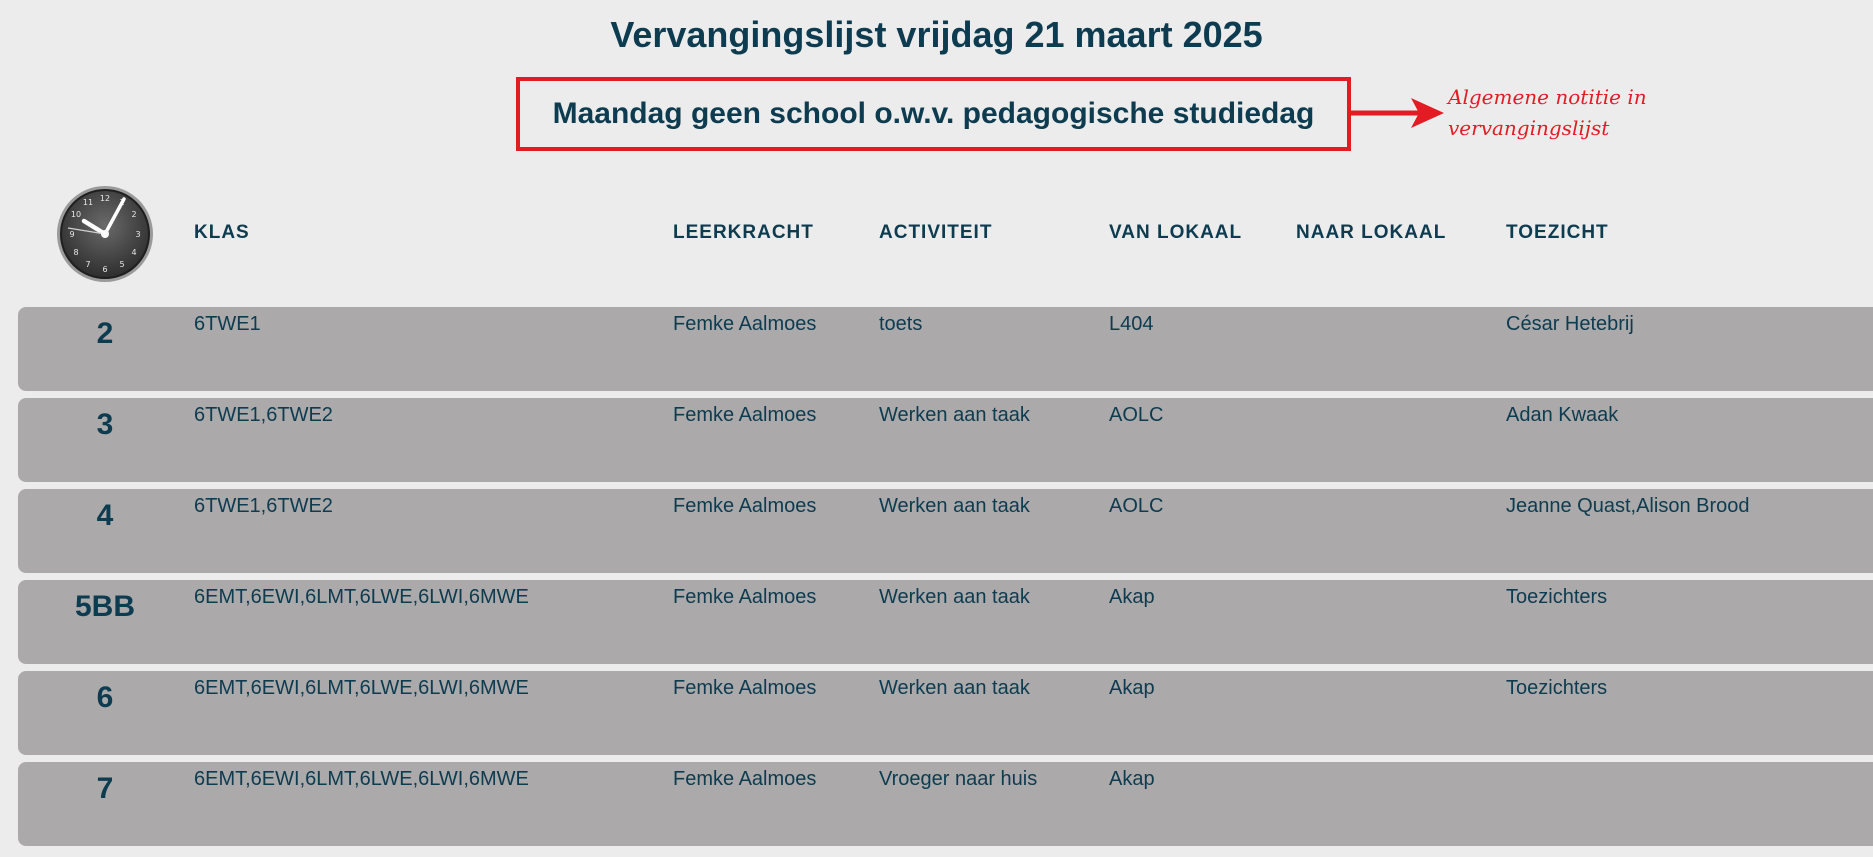  Describe the element at coordinates (1176, 232) in the screenshot. I see `column-header-van-lokaal: VAN LOKAAL` at that location.